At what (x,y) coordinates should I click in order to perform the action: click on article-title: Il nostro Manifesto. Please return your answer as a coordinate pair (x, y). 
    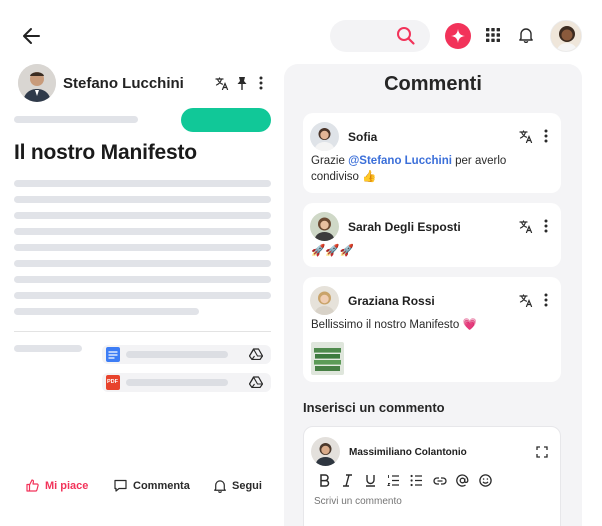
    Looking at the image, I should click on (105, 152).